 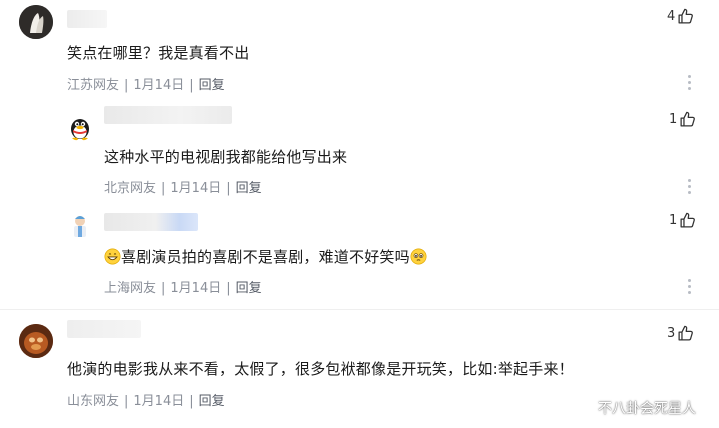 What do you see at coordinates (130, 288) in the screenshot?
I see `comment-location: 上海网友` at bounding box center [130, 288].